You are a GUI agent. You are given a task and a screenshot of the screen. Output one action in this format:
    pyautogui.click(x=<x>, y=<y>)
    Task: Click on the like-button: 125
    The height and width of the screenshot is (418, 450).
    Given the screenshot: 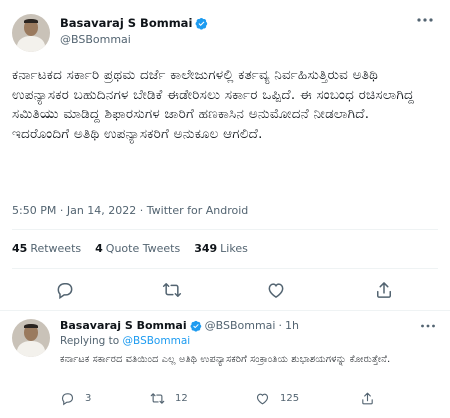 What is the action you would take?
    pyautogui.click(x=277, y=398)
    